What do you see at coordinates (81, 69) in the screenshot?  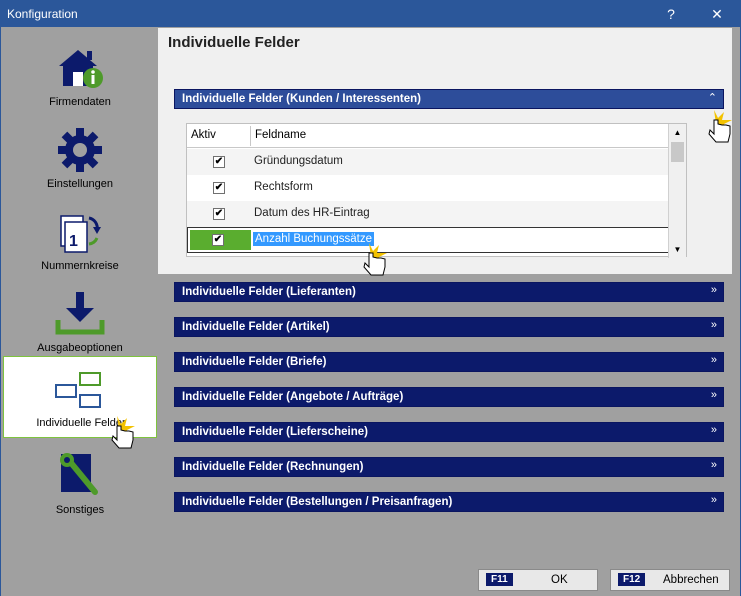 I see `house-info-icon` at bounding box center [81, 69].